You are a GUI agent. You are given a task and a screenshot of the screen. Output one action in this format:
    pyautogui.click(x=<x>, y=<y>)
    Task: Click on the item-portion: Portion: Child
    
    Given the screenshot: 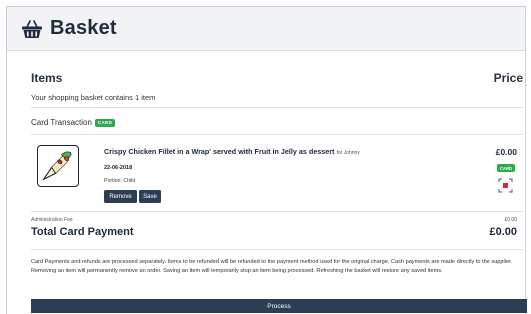 What is the action you would take?
    pyautogui.click(x=120, y=181)
    